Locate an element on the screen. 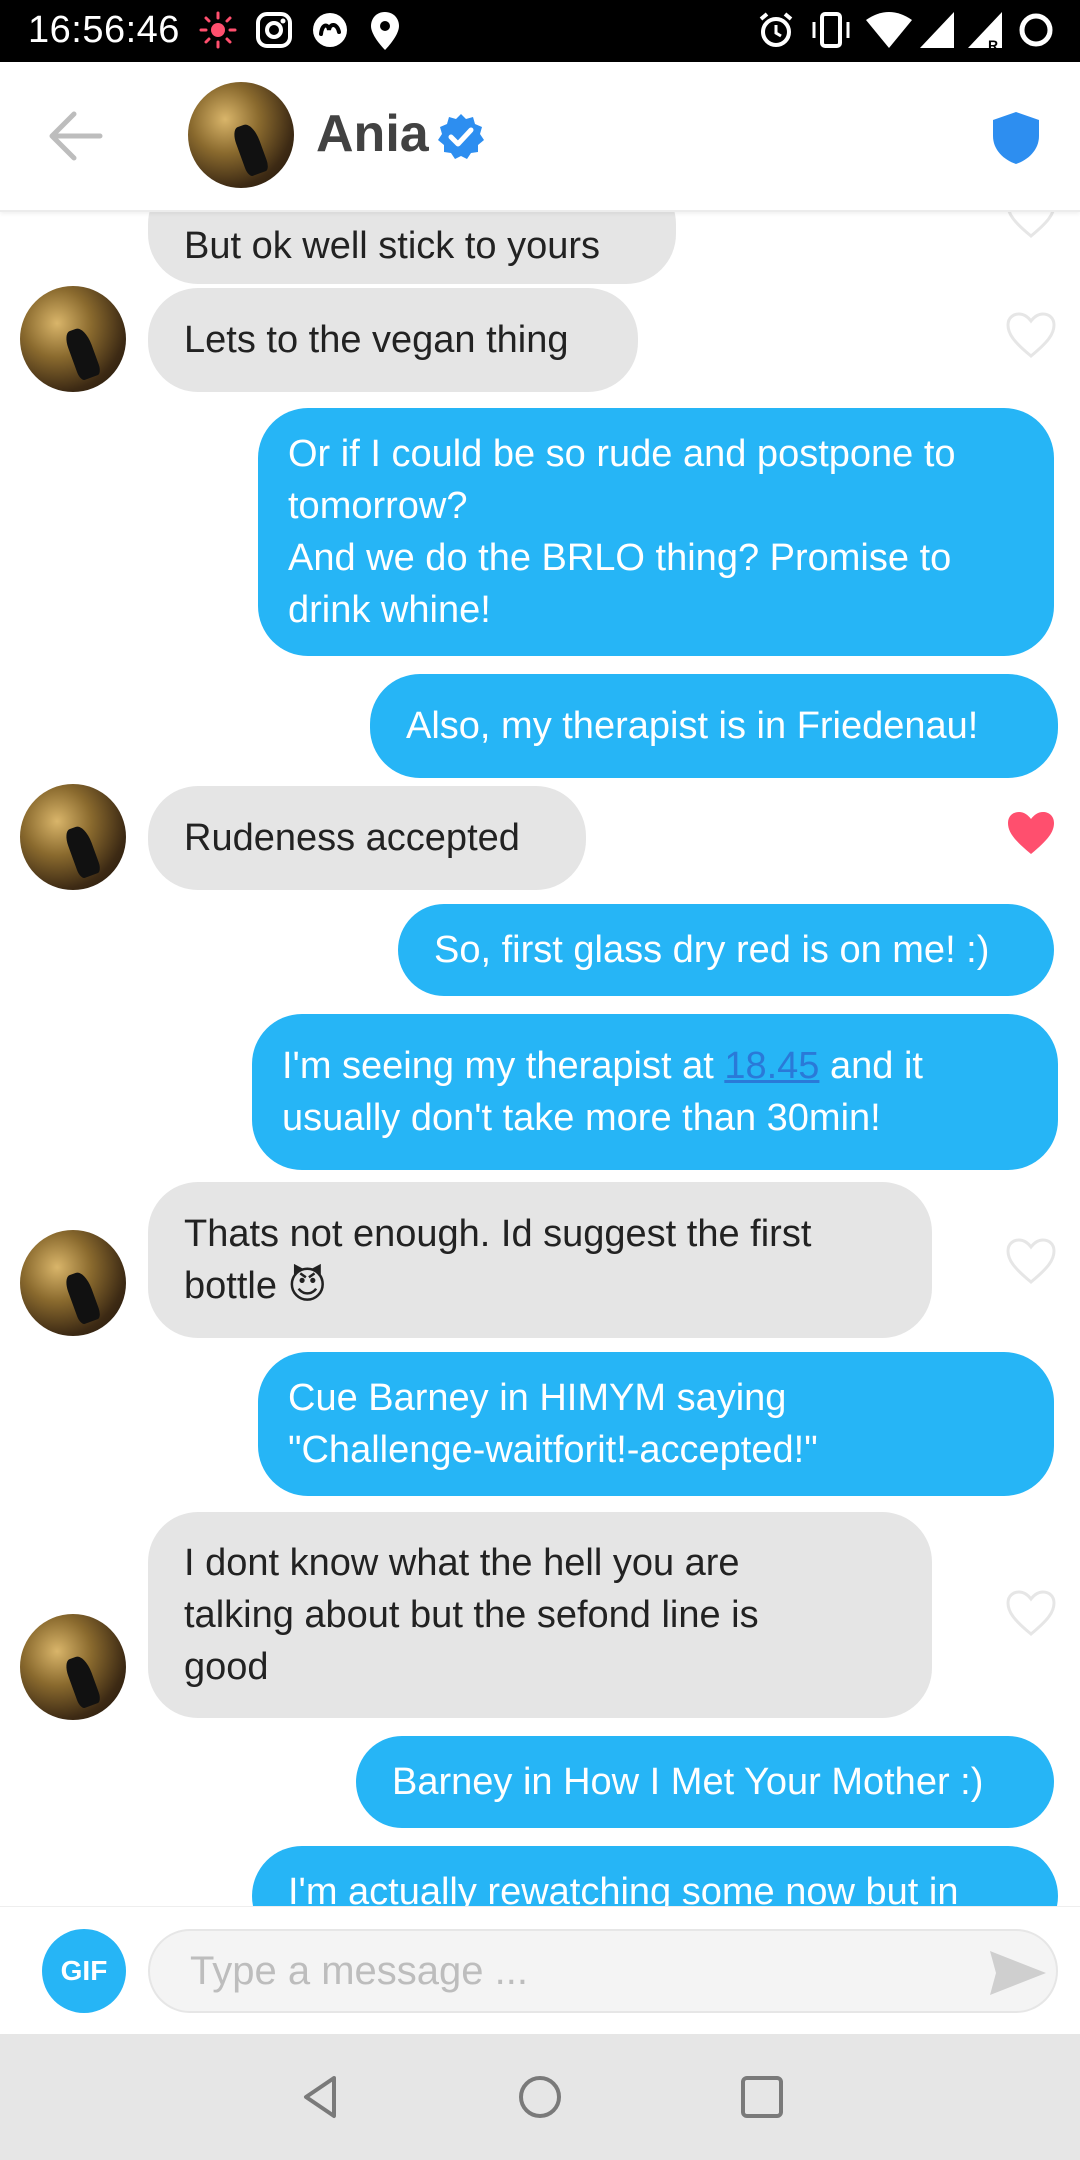  alarm-icon is located at coordinates (776, 29).